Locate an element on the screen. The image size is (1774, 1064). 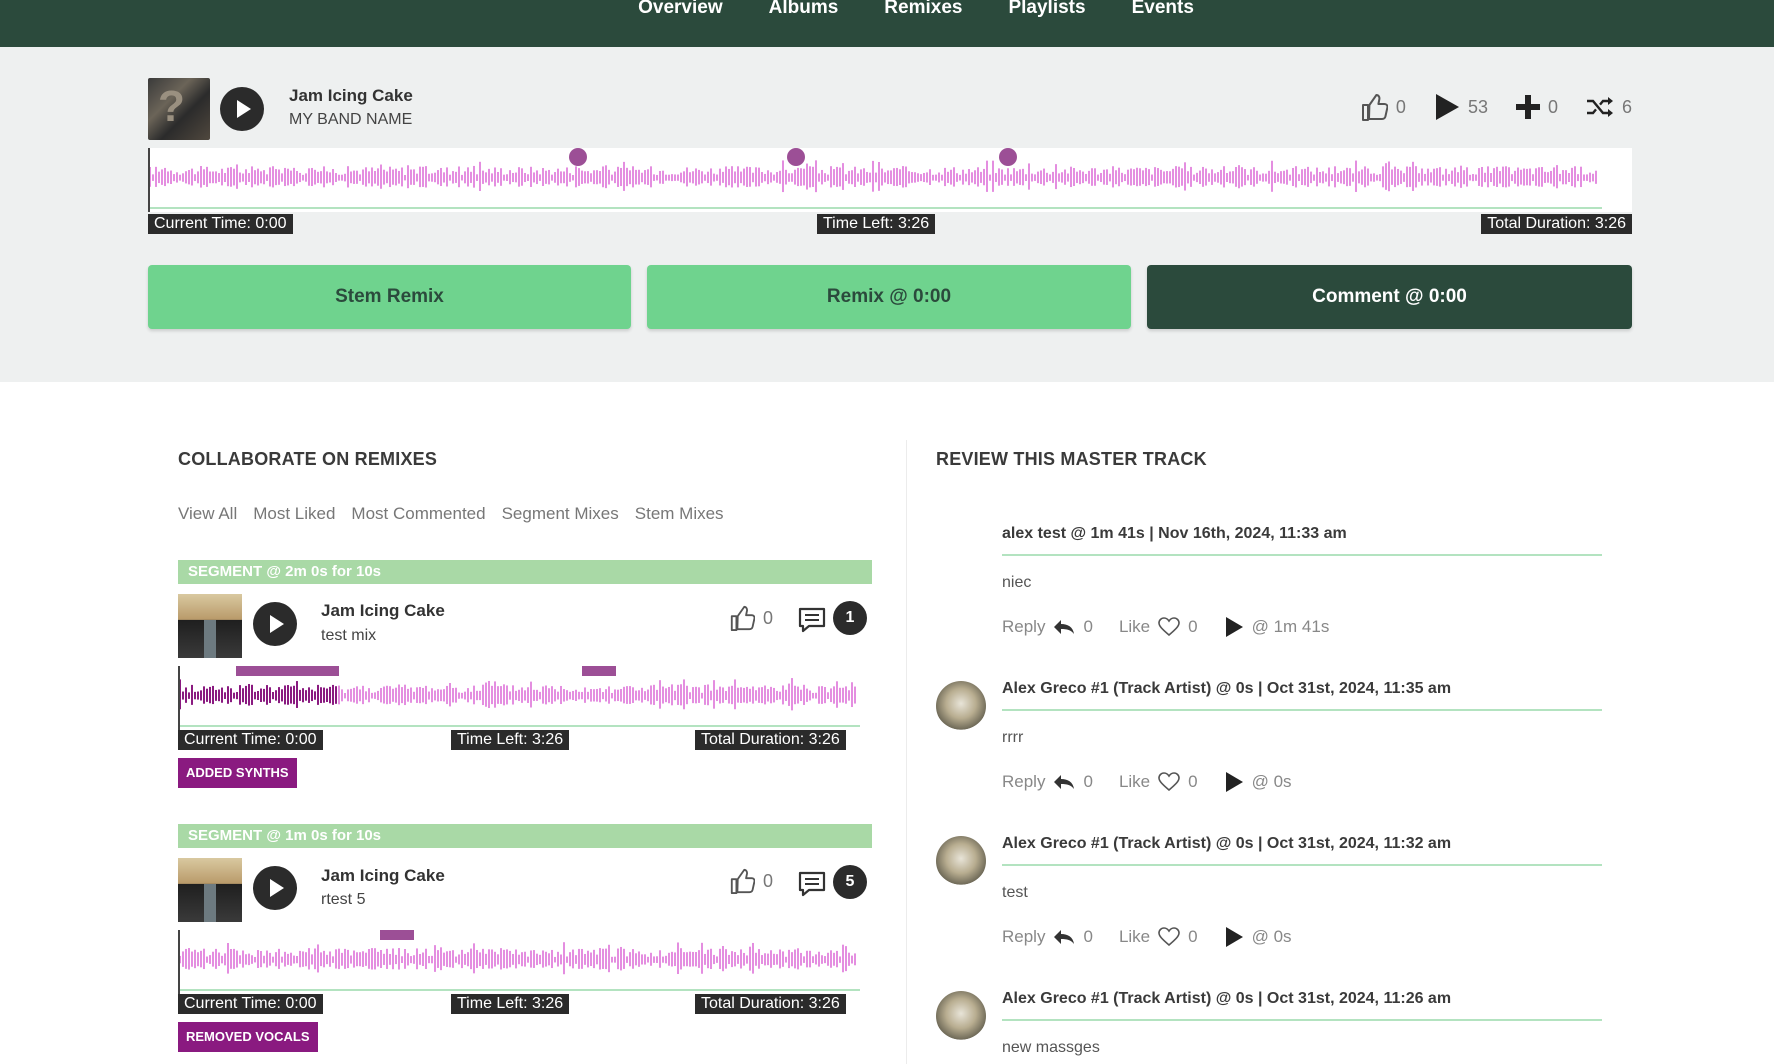
comment-at-button: Comment @ 0:00 is located at coordinates (1389, 297).